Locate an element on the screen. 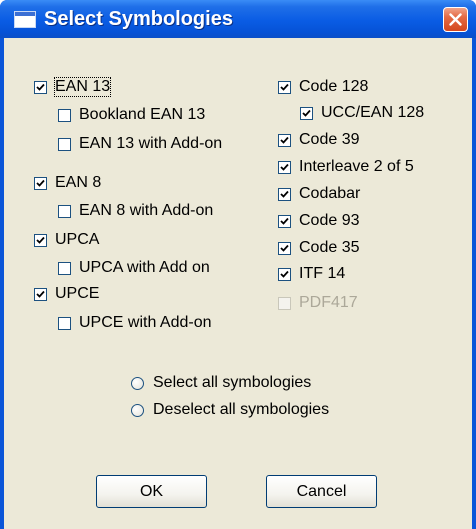 This screenshot has width=476, height=529. checkbox-ean-8: EAN 8 is located at coordinates (67, 183).